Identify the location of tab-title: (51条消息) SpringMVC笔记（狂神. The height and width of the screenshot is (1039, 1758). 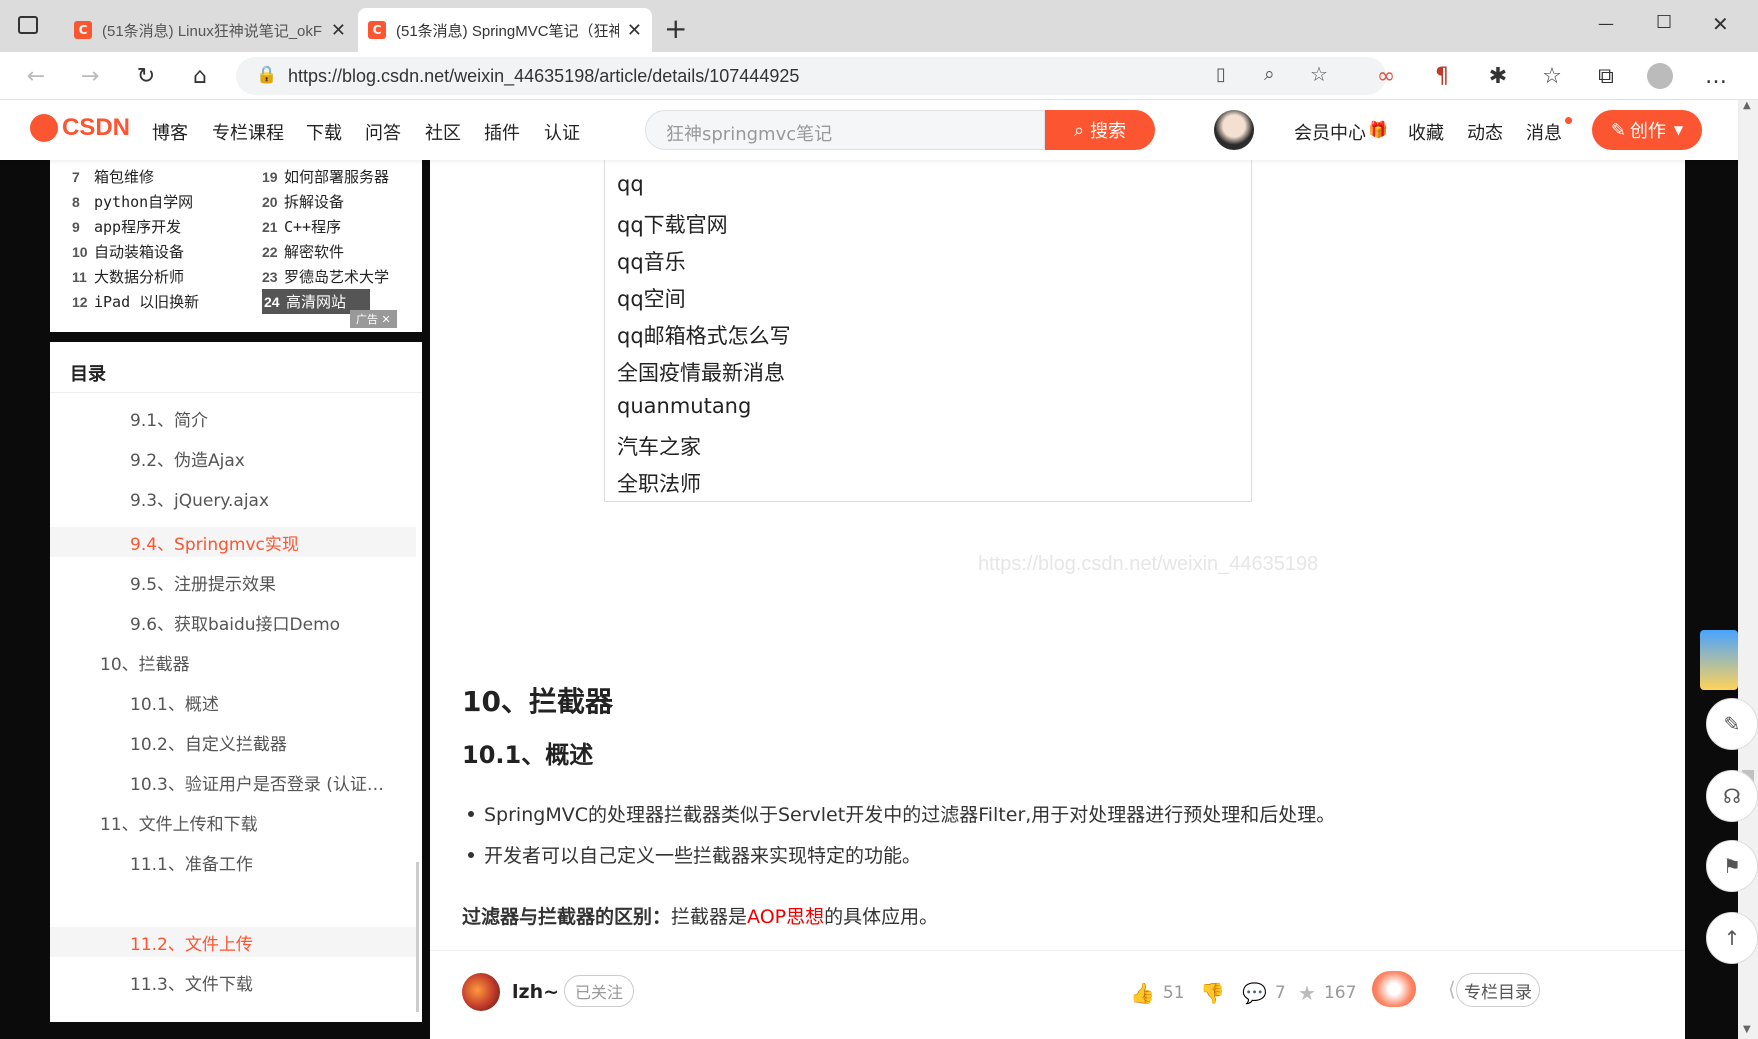
(507, 31).